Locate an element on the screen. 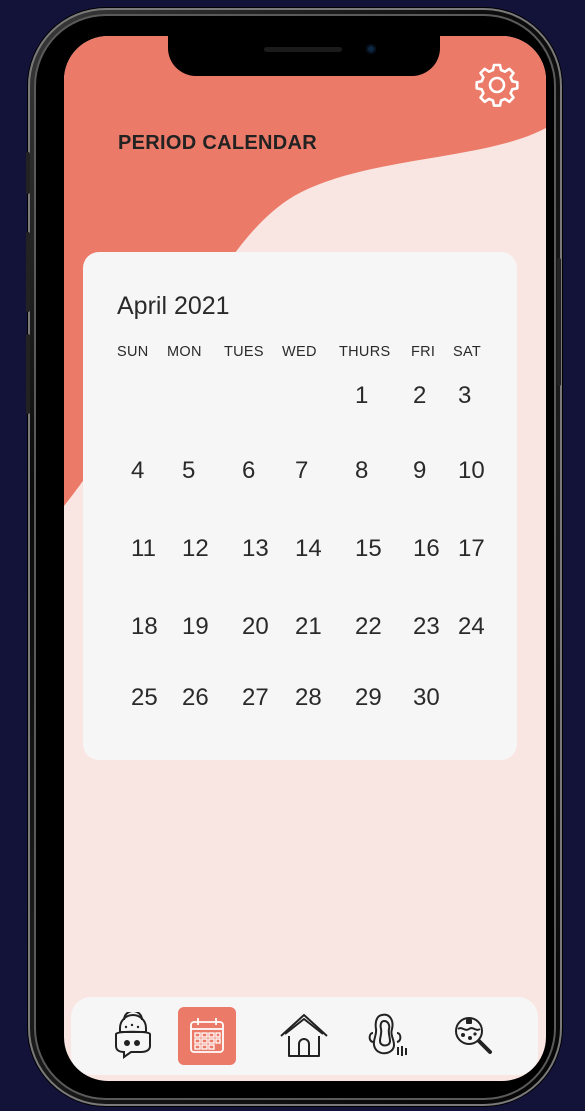 The width and height of the screenshot is (585, 1111). calendar-day: 13 is located at coordinates (255, 549).